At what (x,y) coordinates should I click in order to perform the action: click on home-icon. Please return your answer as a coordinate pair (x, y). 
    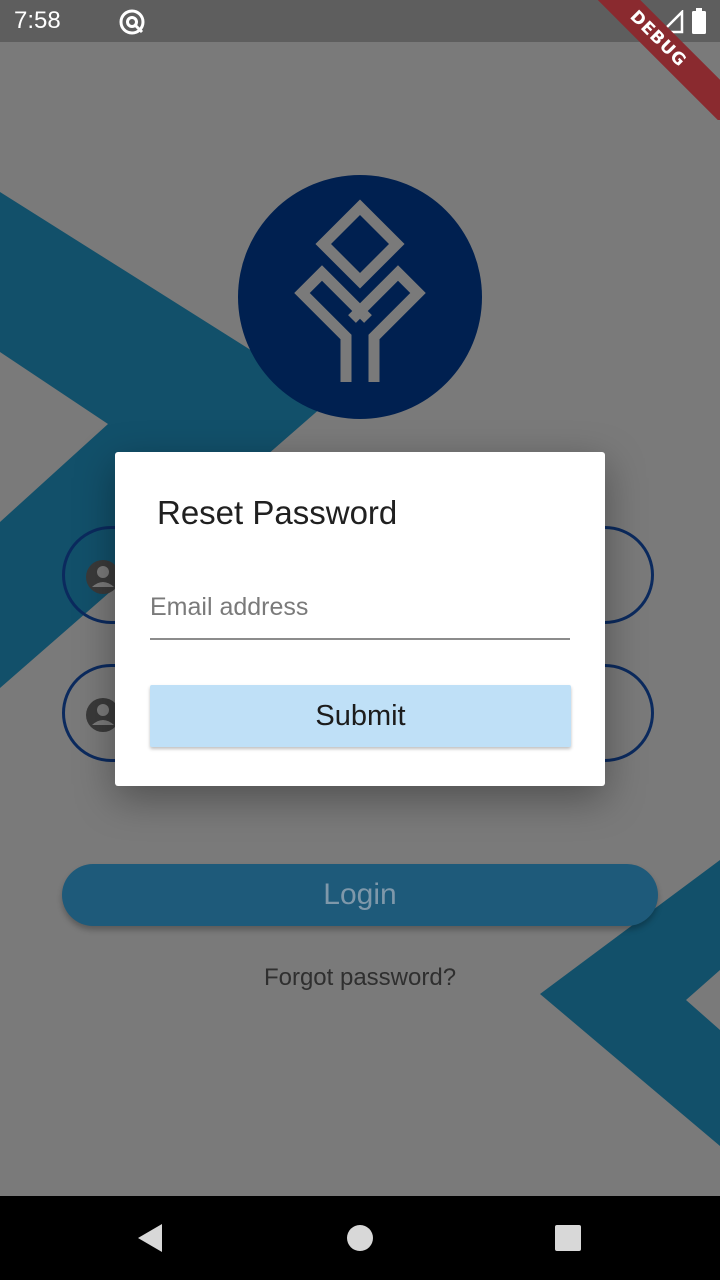
    Looking at the image, I should click on (360, 1238).